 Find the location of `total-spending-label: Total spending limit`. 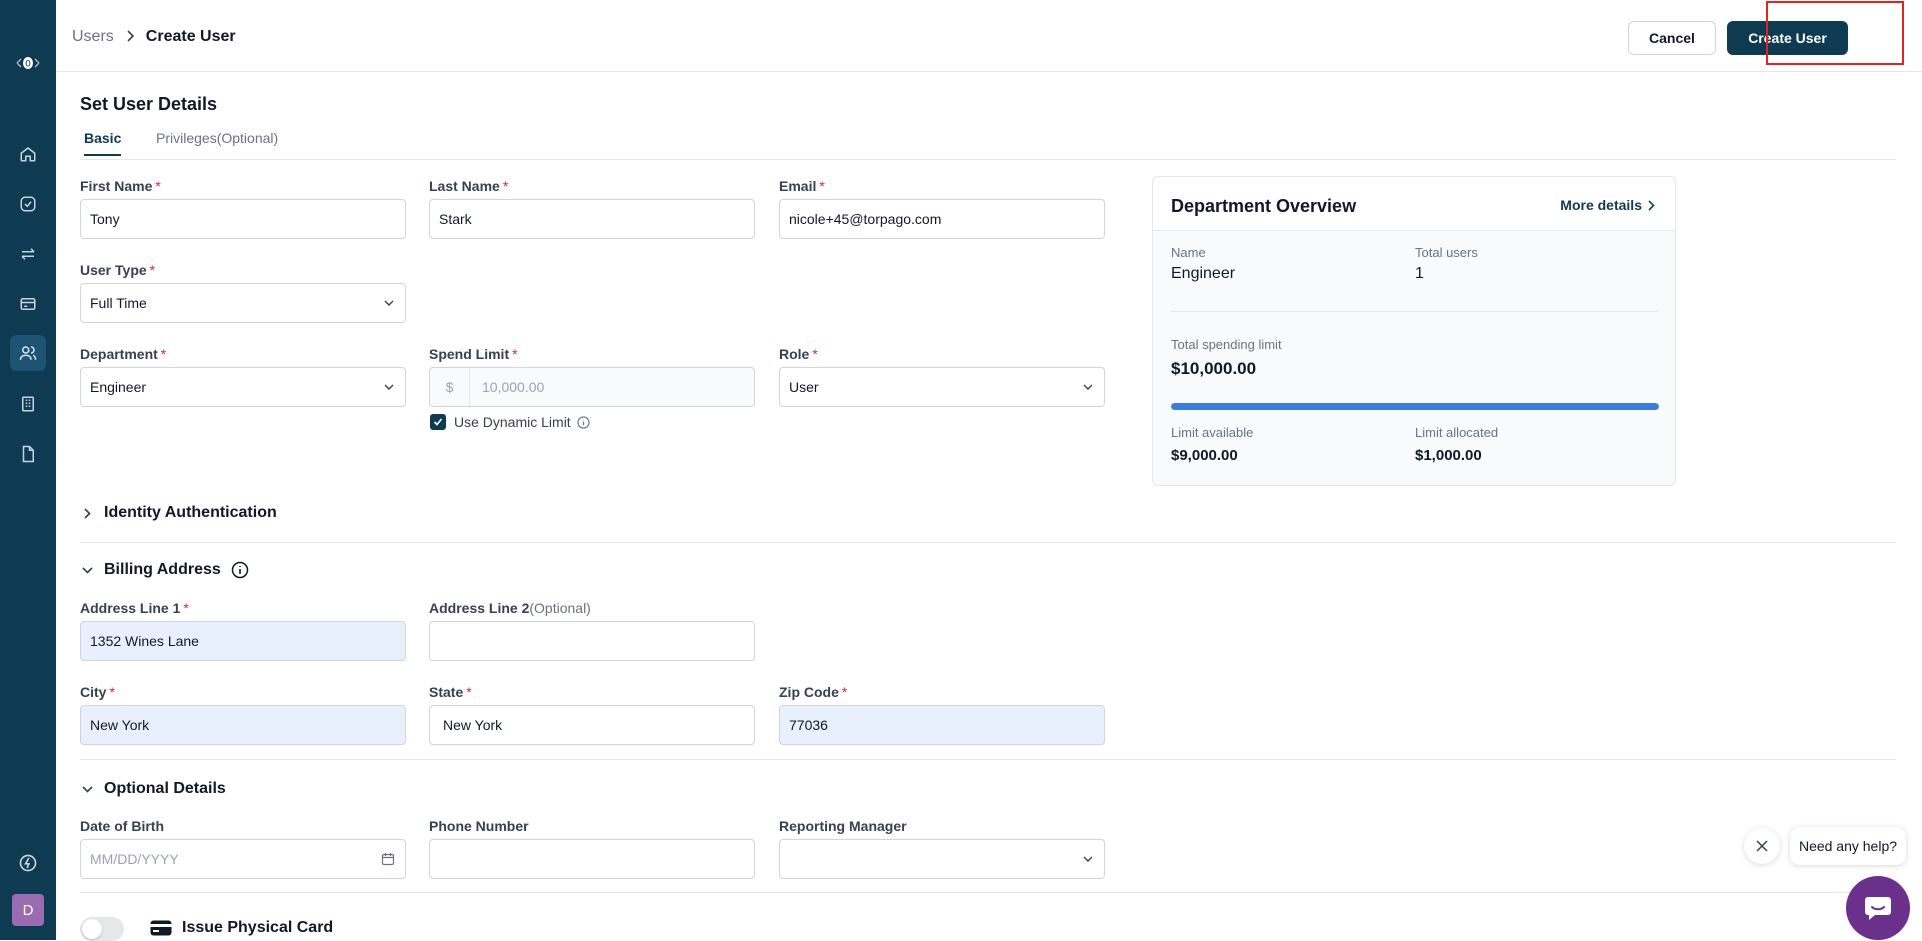

total-spending-label: Total spending limit is located at coordinates (1226, 344).